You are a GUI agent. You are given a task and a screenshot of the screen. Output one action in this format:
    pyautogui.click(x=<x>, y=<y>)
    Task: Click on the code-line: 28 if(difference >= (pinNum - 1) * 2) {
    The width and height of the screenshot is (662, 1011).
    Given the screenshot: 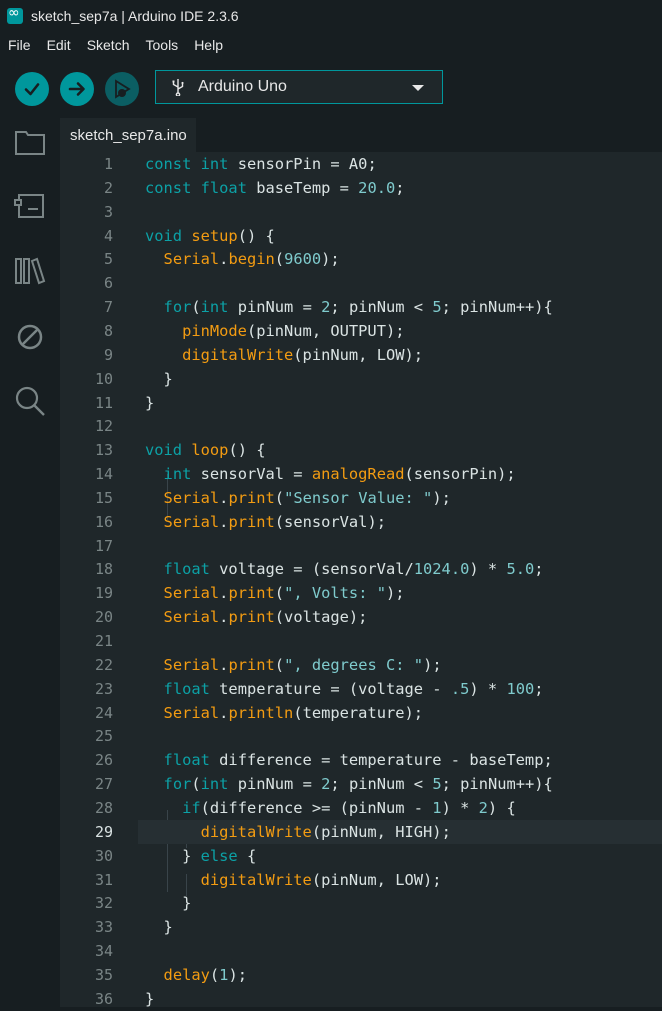 What is the action you would take?
    pyautogui.click(x=361, y=808)
    